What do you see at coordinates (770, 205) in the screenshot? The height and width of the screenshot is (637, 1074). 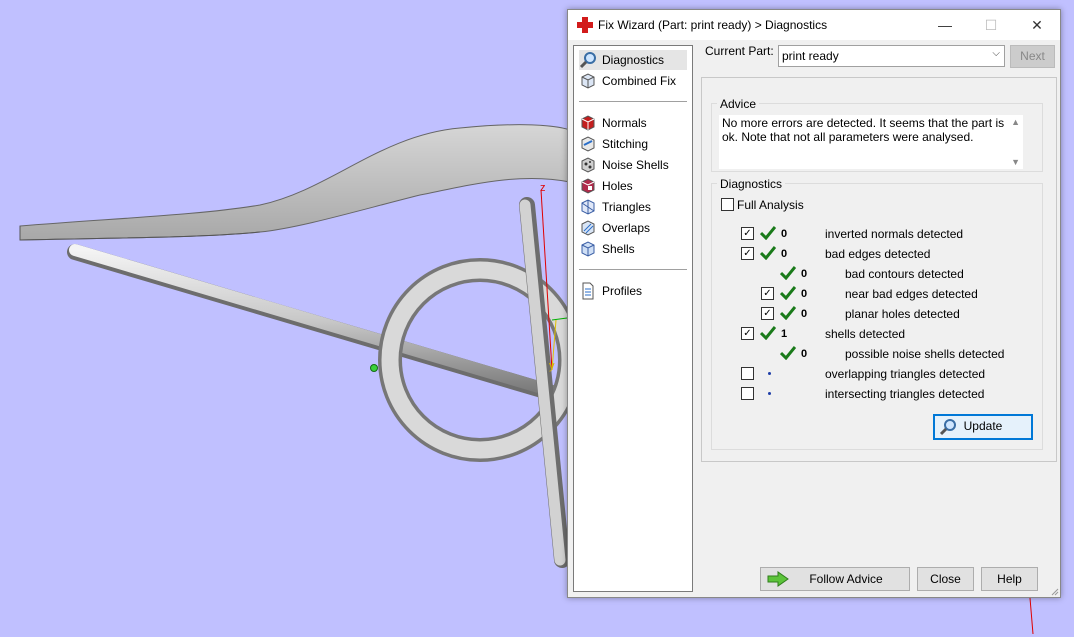 I see `full-analysis-label: Full Analysis` at bounding box center [770, 205].